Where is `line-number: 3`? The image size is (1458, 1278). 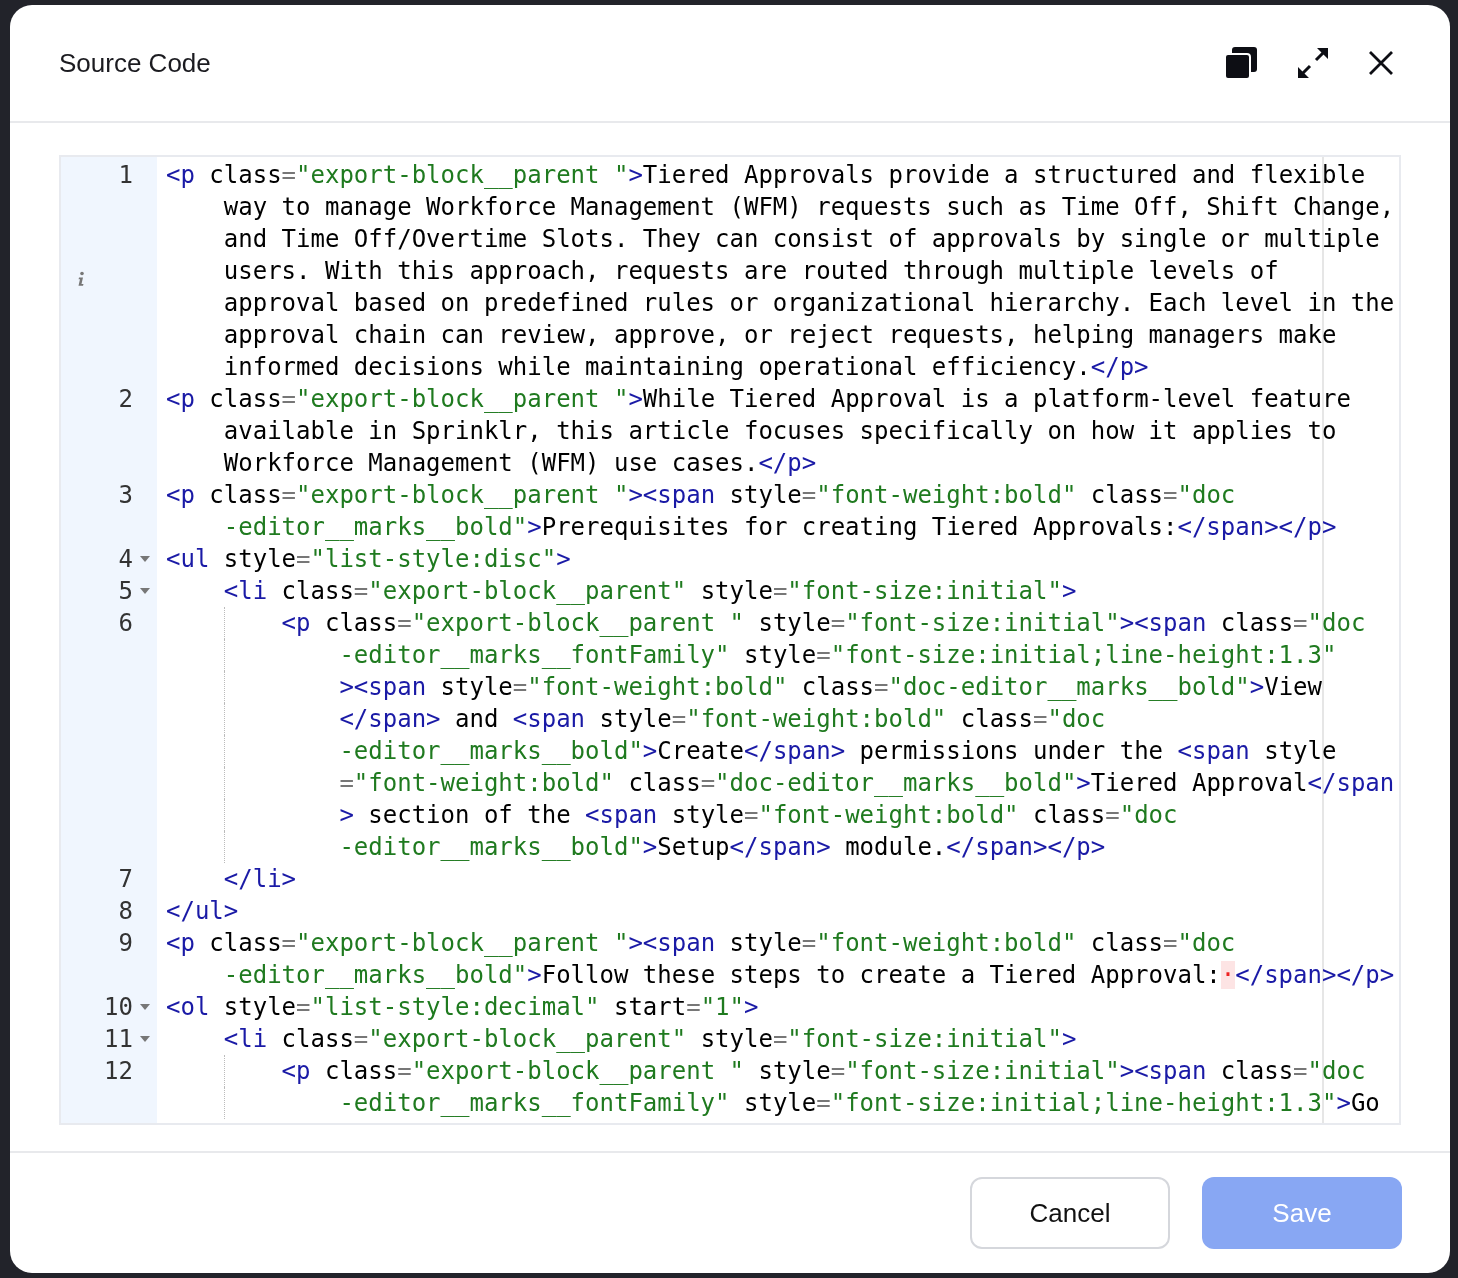 line-number: 3 is located at coordinates (125, 495).